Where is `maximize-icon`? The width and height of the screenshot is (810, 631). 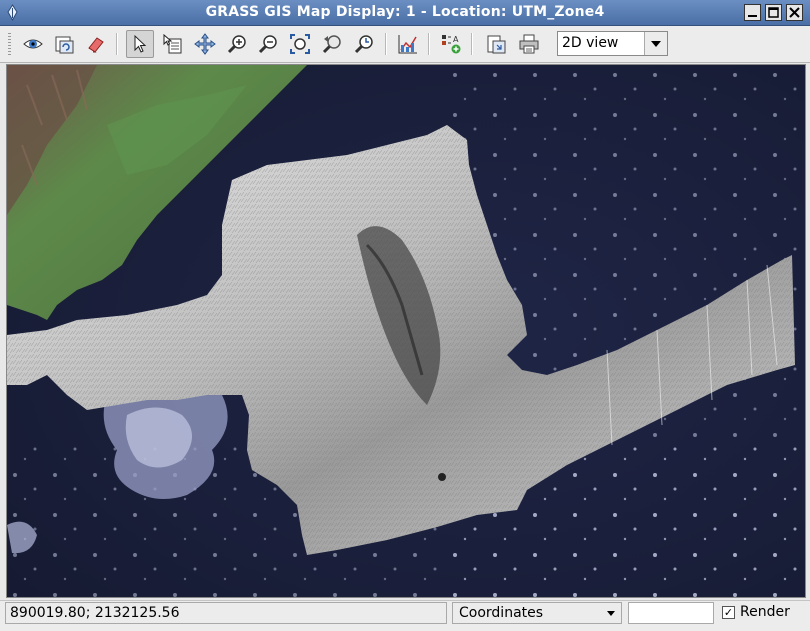 maximize-icon is located at coordinates (773, 12).